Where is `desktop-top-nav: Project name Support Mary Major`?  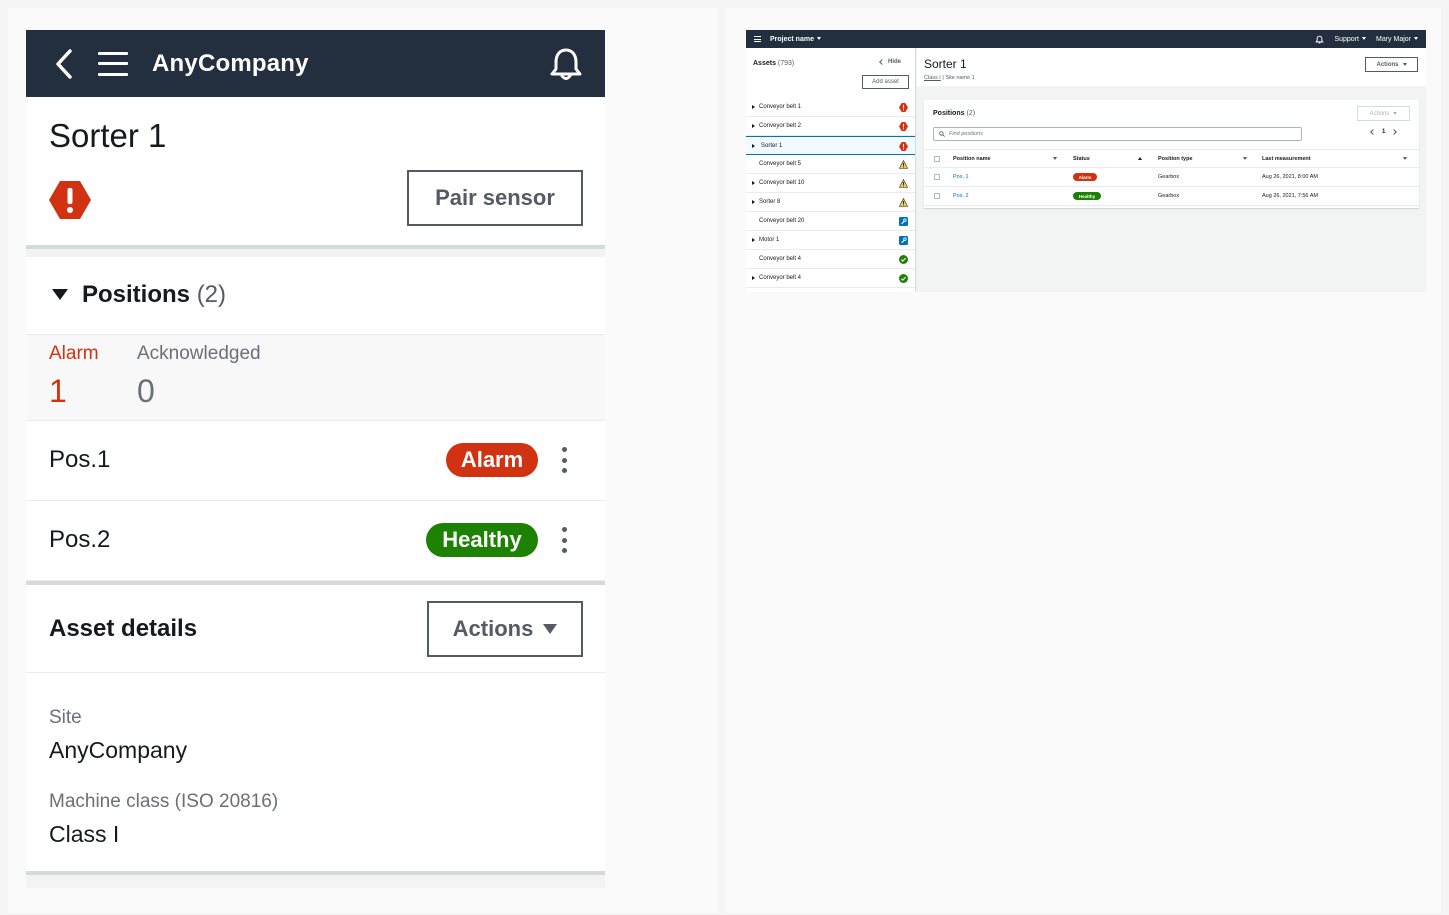
desktop-top-nav: Project name Support Mary Major is located at coordinates (1086, 39).